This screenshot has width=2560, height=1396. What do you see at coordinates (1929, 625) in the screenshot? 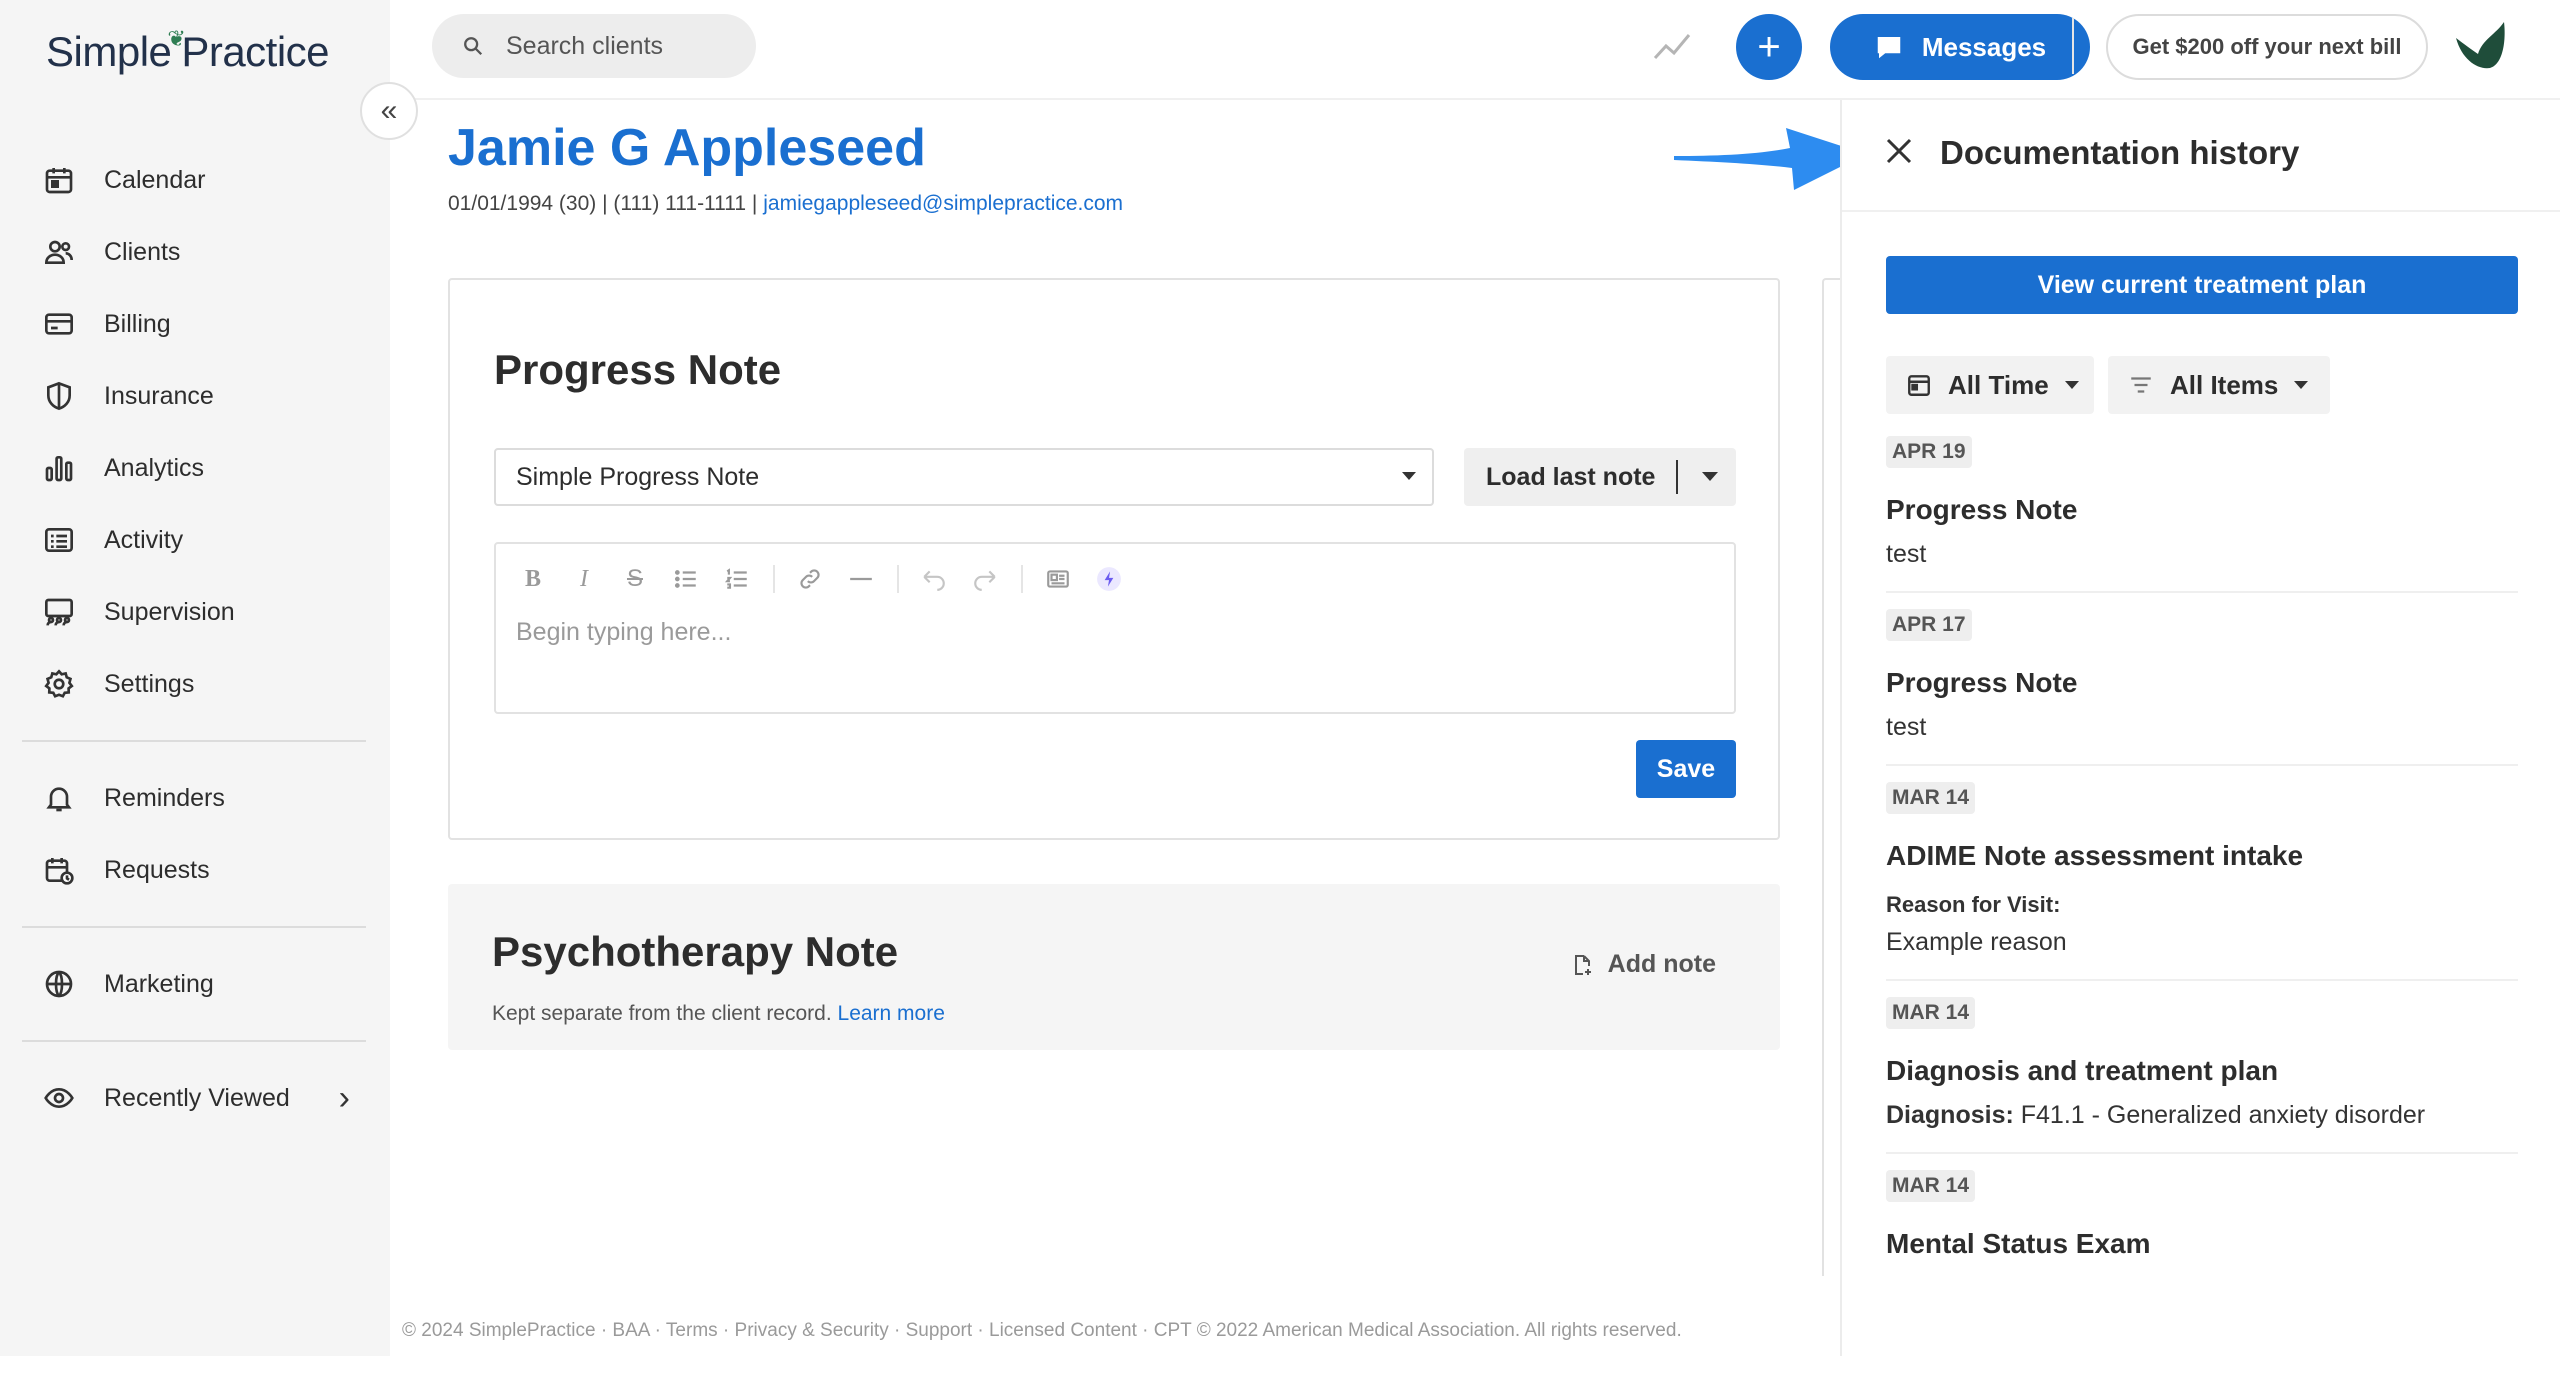
I see `date-badge: APR 17` at bounding box center [1929, 625].